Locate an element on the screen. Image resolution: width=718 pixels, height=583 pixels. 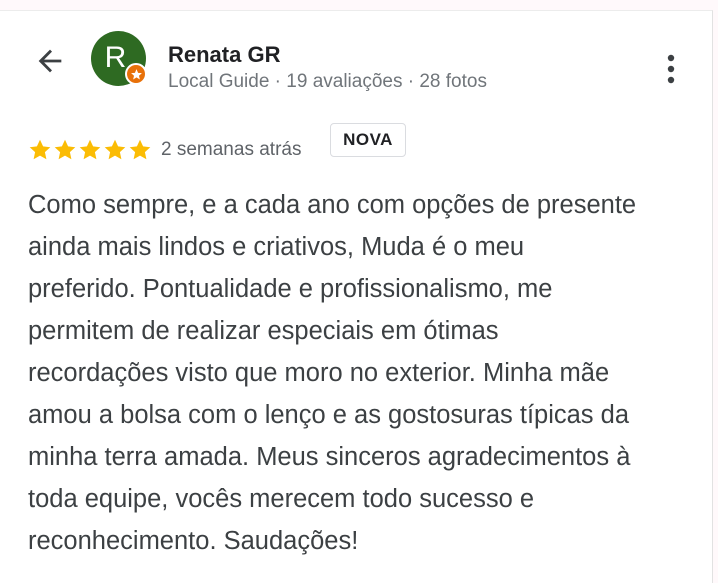
local-guide-star-icon is located at coordinates (136, 74).